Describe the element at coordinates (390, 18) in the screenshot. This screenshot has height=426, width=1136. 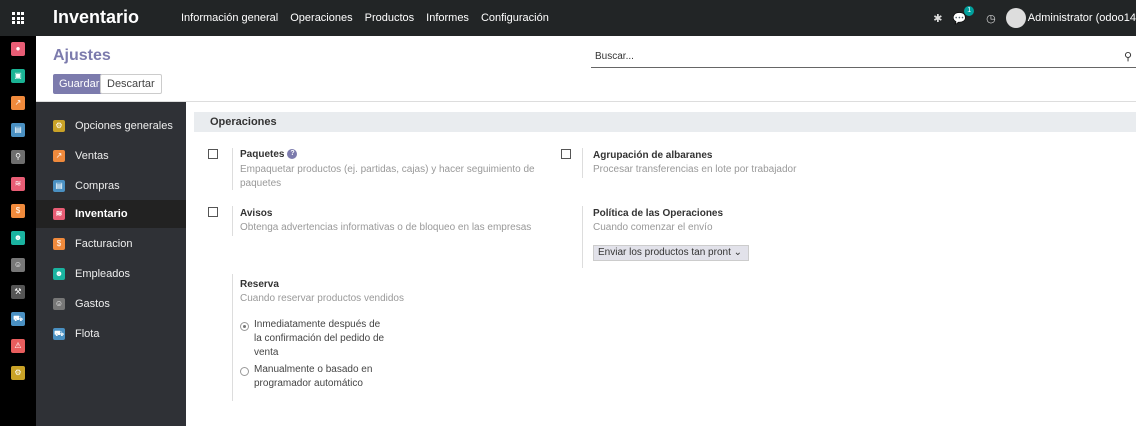
I see `menu-productos: Productos` at that location.